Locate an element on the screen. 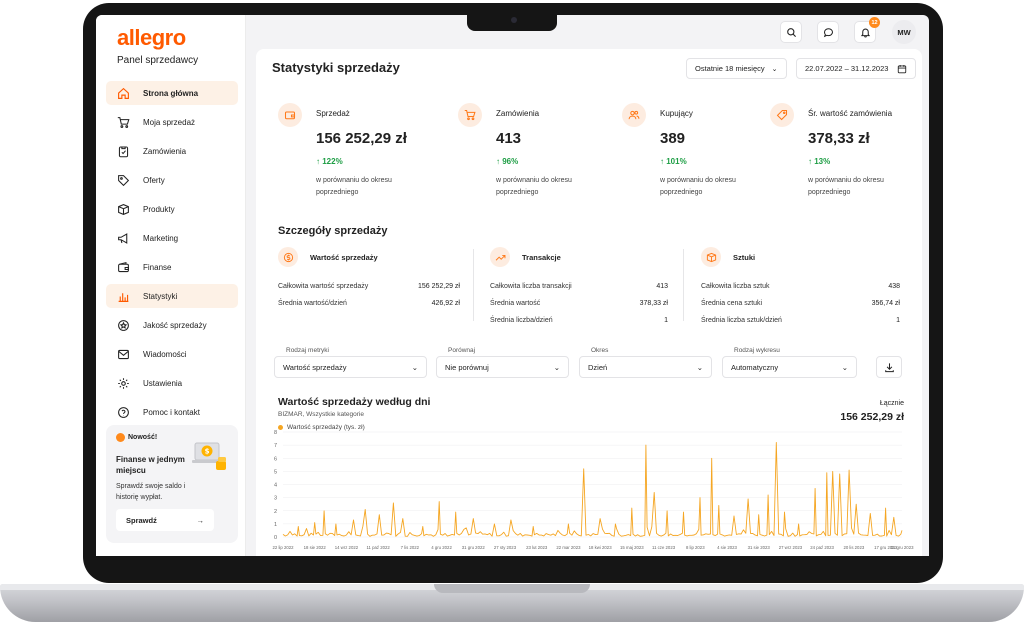 This screenshot has height=626, width=1024. sidebar-item-orders: Zamówienia is located at coordinates (172, 151).